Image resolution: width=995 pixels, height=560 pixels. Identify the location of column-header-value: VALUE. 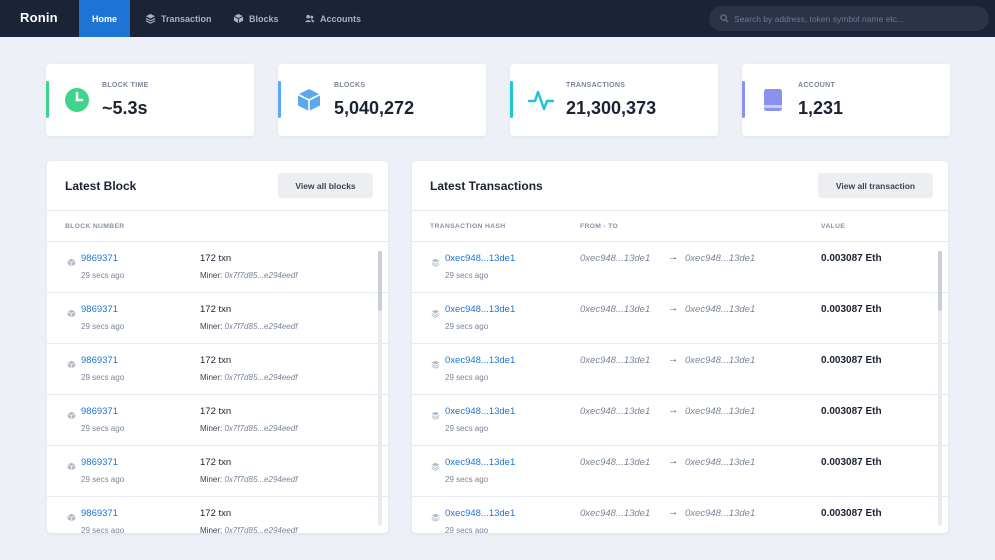
(833, 226).